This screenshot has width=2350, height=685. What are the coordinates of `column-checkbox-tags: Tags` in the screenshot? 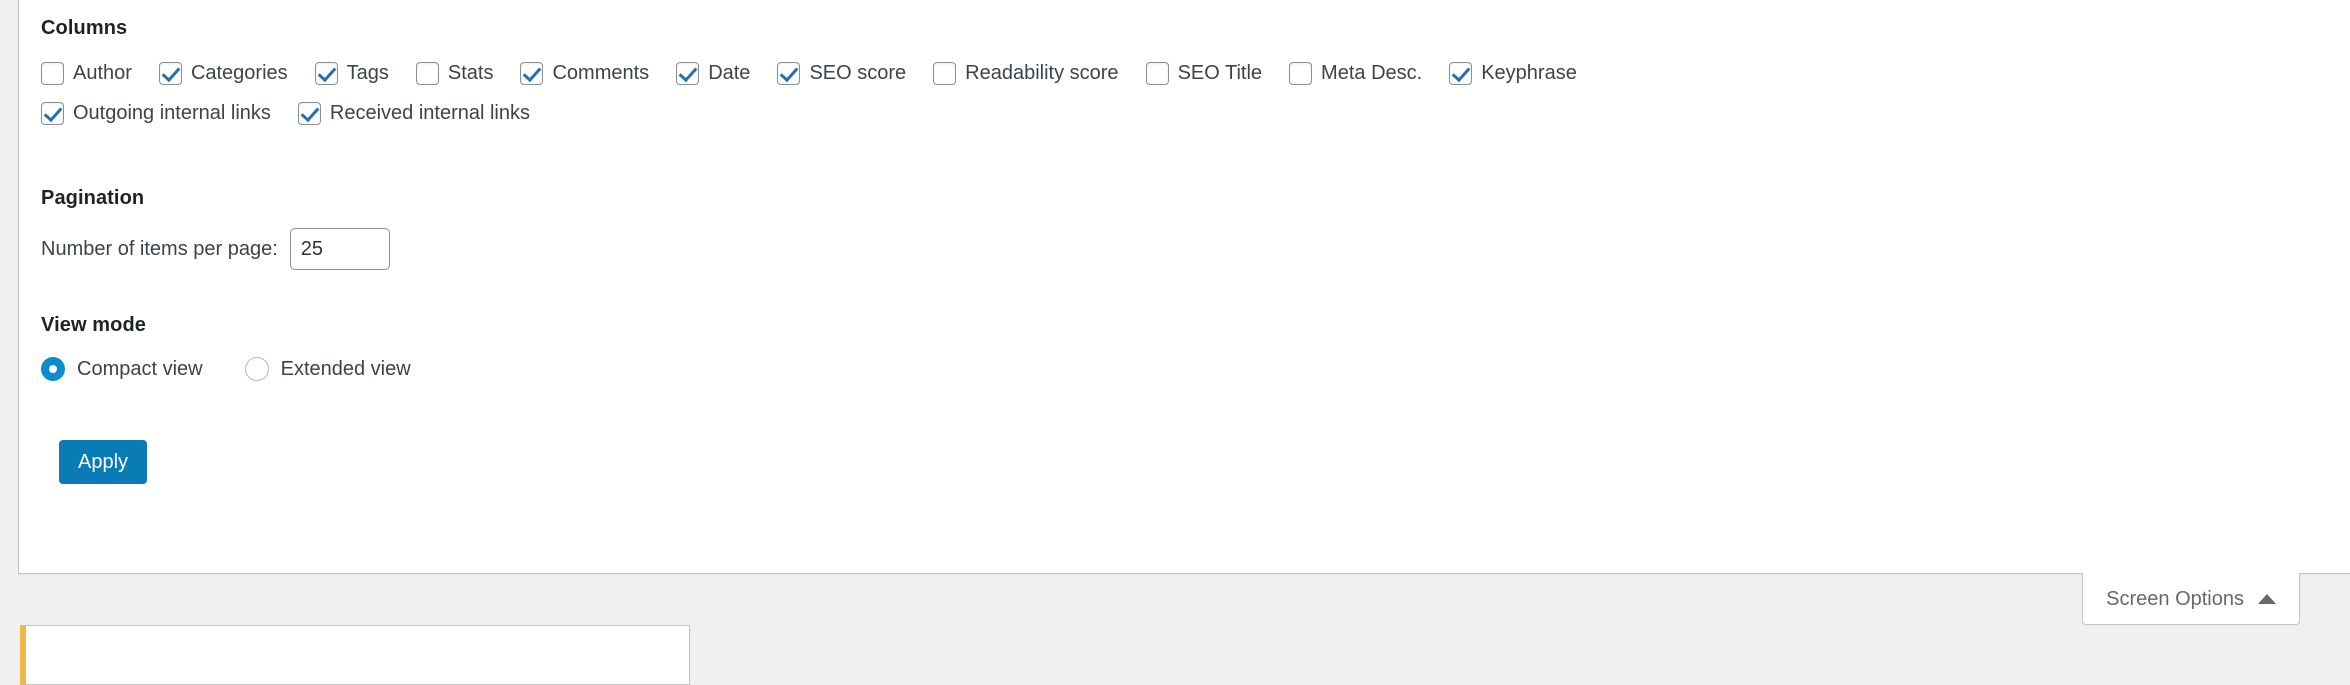 It's located at (351, 73).